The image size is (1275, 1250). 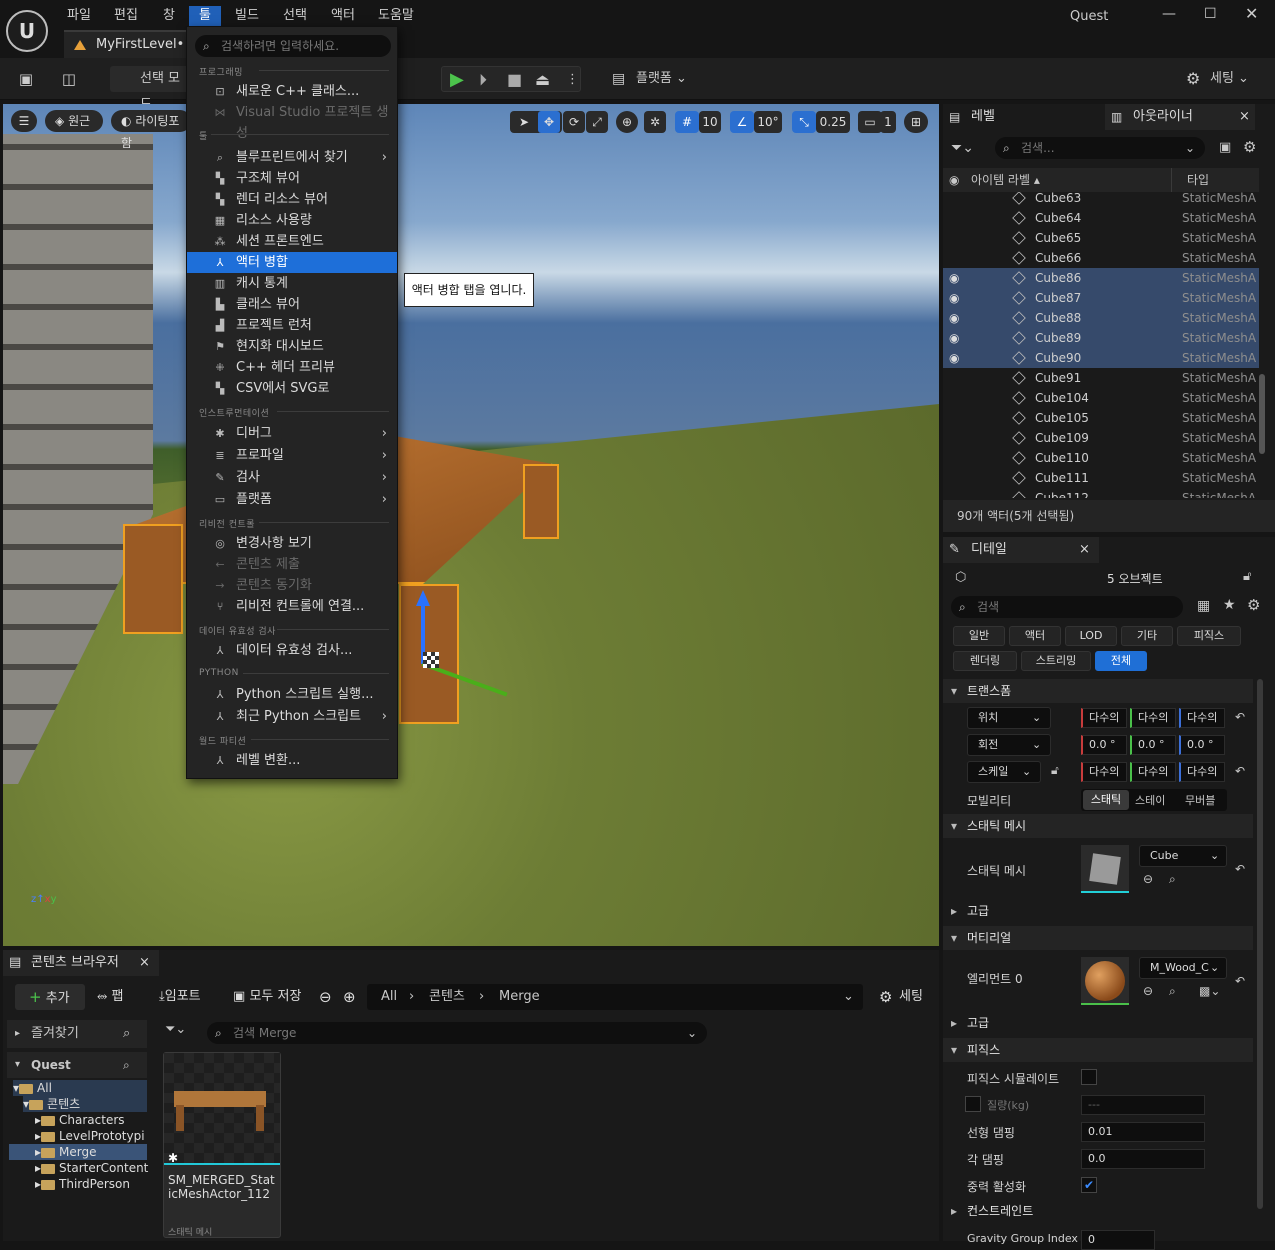 I want to click on filter-icon: ⏷⌄, so click(x=175, y=1029).